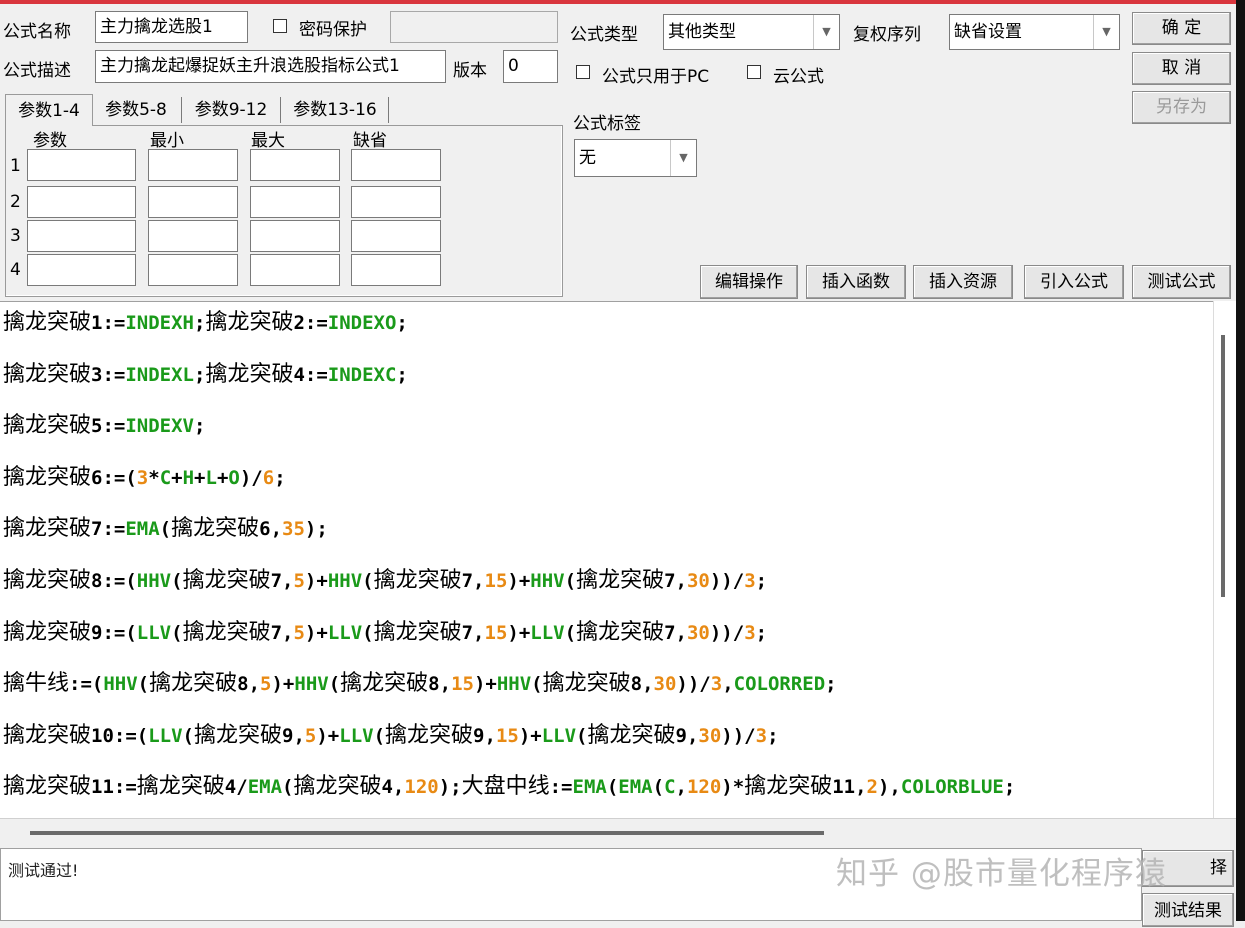 The height and width of the screenshot is (928, 1245). What do you see at coordinates (251, 478) in the screenshot?
I see `code-operator: )/` at bounding box center [251, 478].